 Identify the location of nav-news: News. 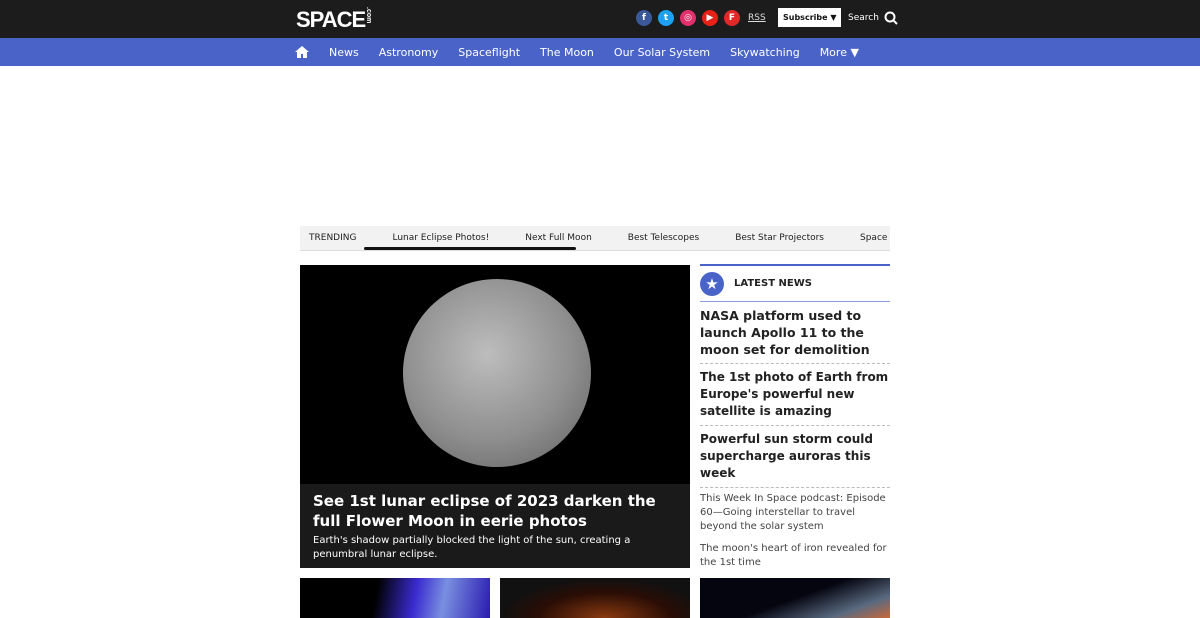
(344, 52).